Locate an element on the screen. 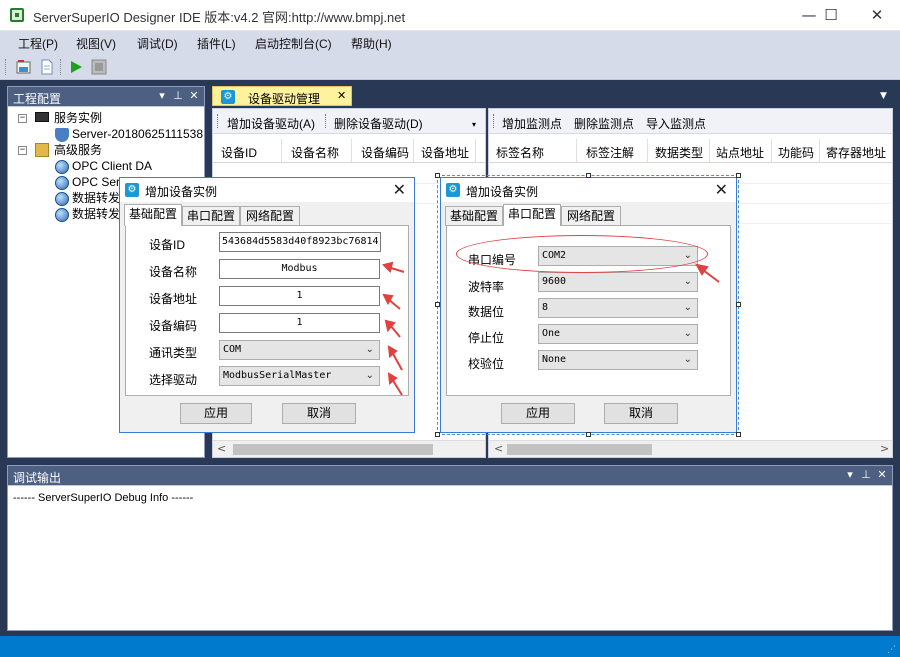  device-id-field: 543684d5583d40f8923bc76814 is located at coordinates (300, 242).